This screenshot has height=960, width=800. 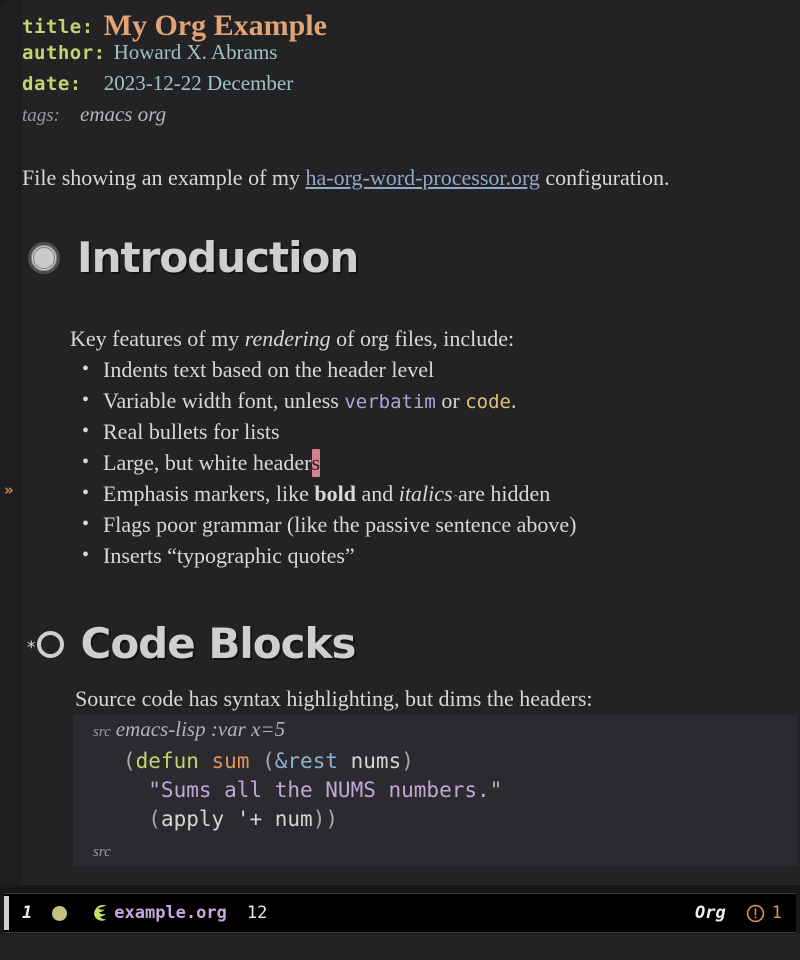 I want to click on code-token: )), so click(x=325, y=819).